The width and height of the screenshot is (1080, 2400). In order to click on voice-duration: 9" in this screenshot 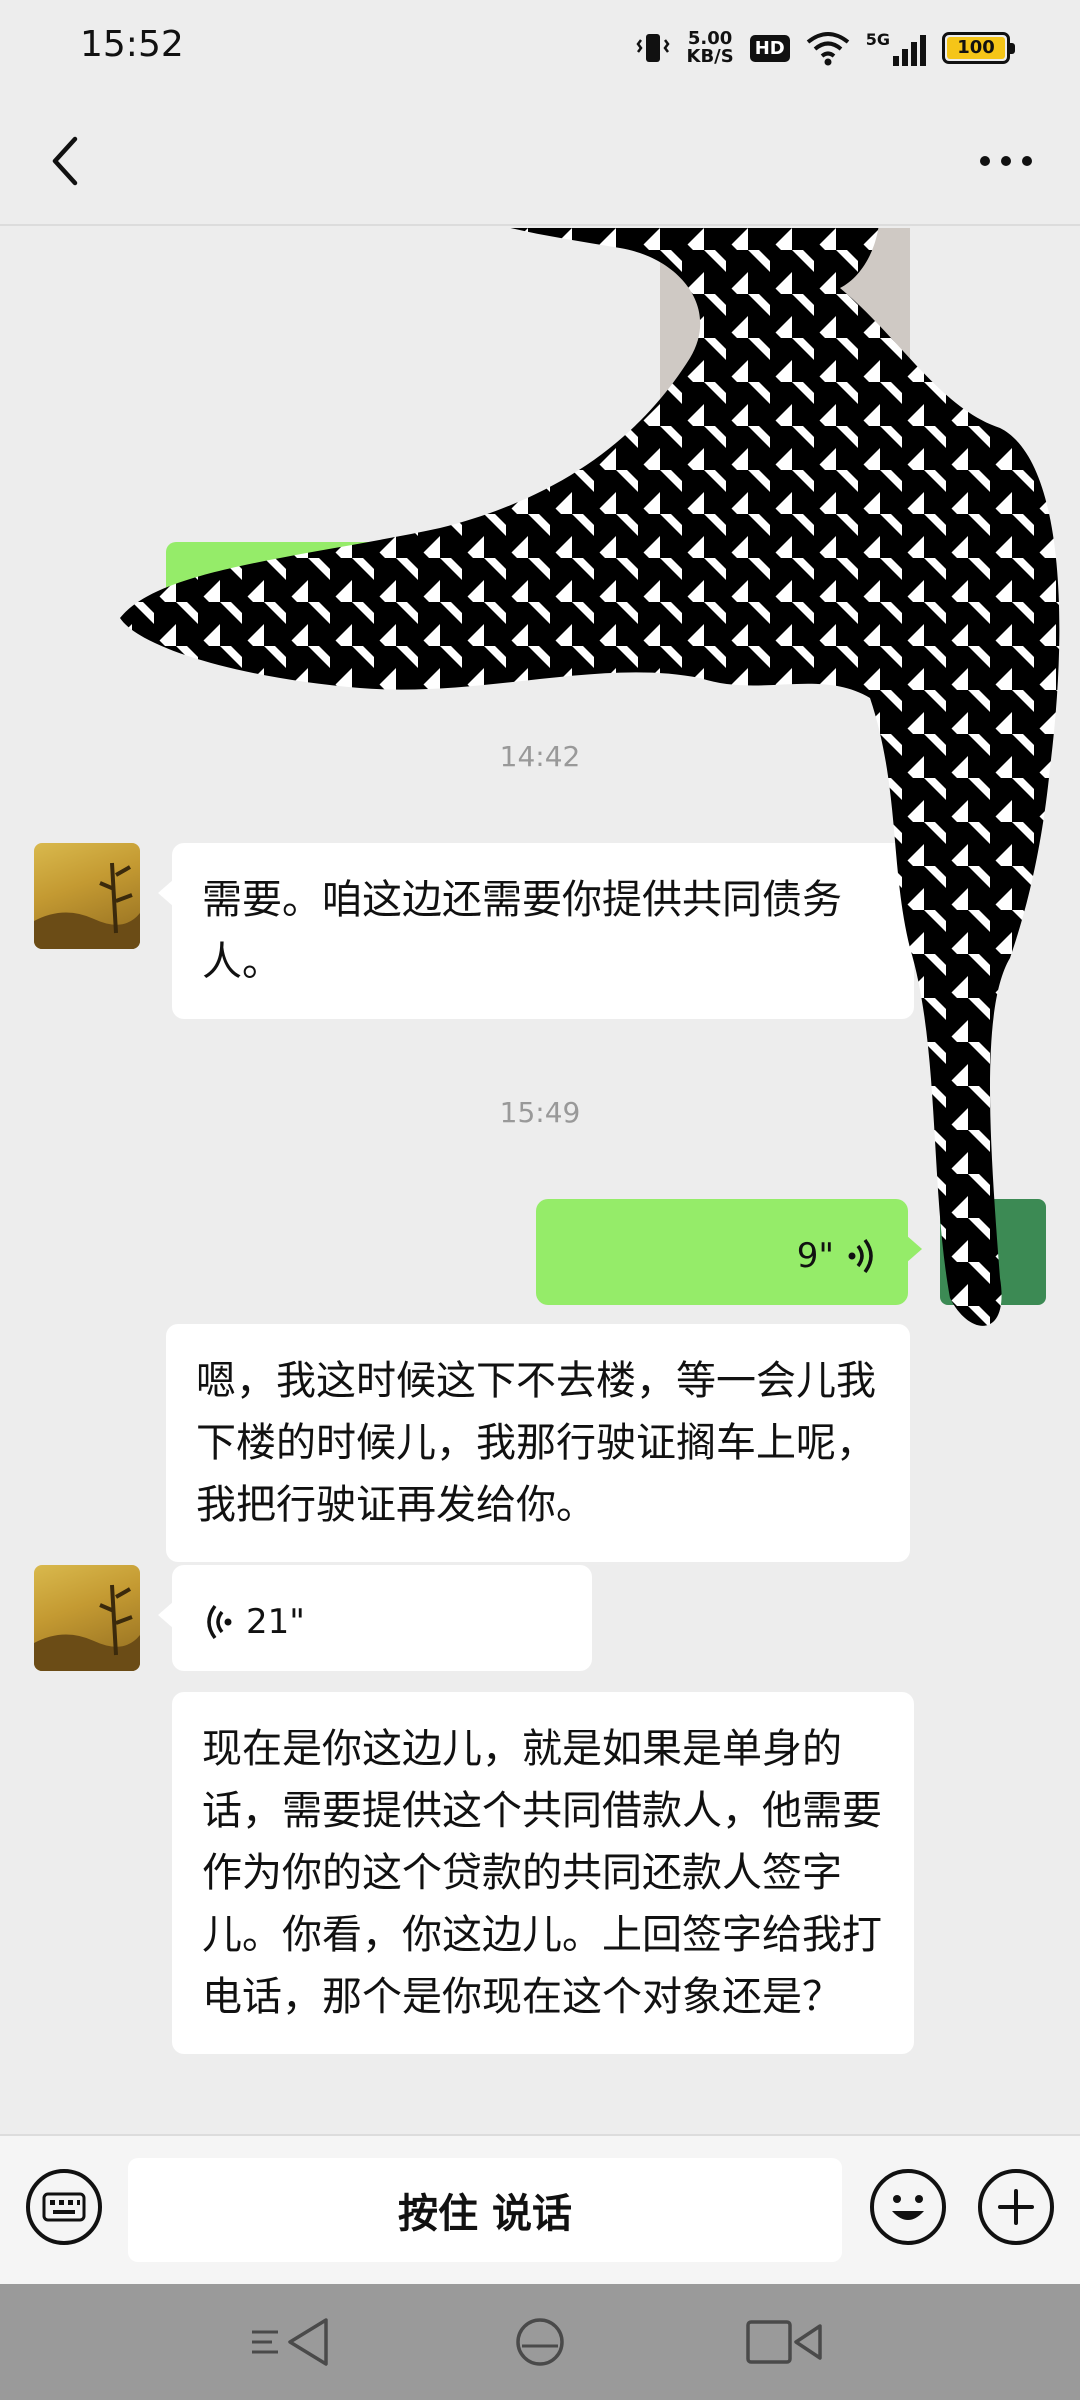, I will do `click(815, 1256)`.